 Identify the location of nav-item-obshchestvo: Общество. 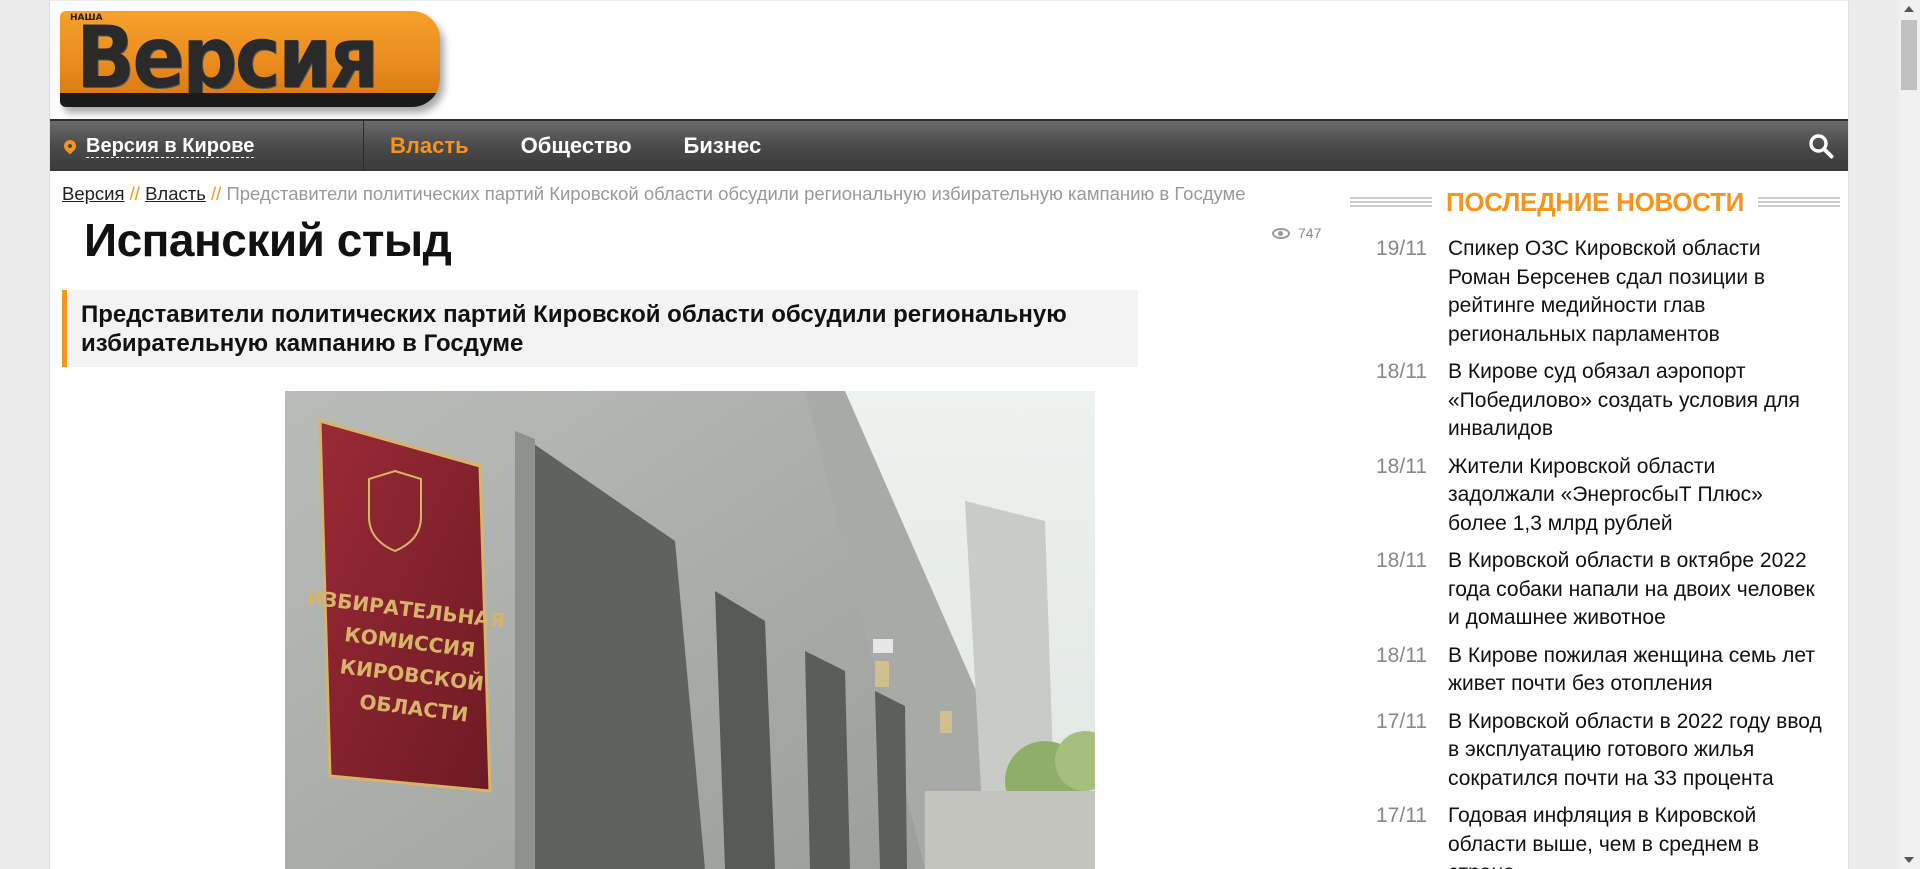
(576, 146).